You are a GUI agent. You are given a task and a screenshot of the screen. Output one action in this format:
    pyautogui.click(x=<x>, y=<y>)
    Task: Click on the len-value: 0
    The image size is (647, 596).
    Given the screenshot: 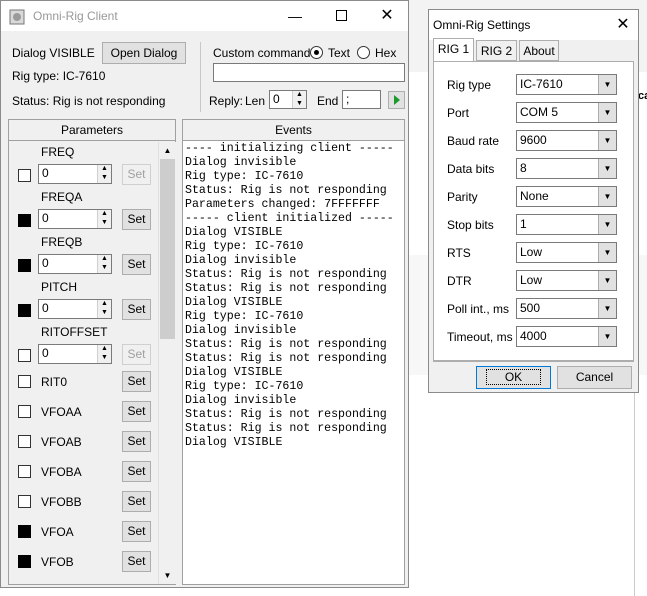 What is the action you would take?
    pyautogui.click(x=276, y=99)
    